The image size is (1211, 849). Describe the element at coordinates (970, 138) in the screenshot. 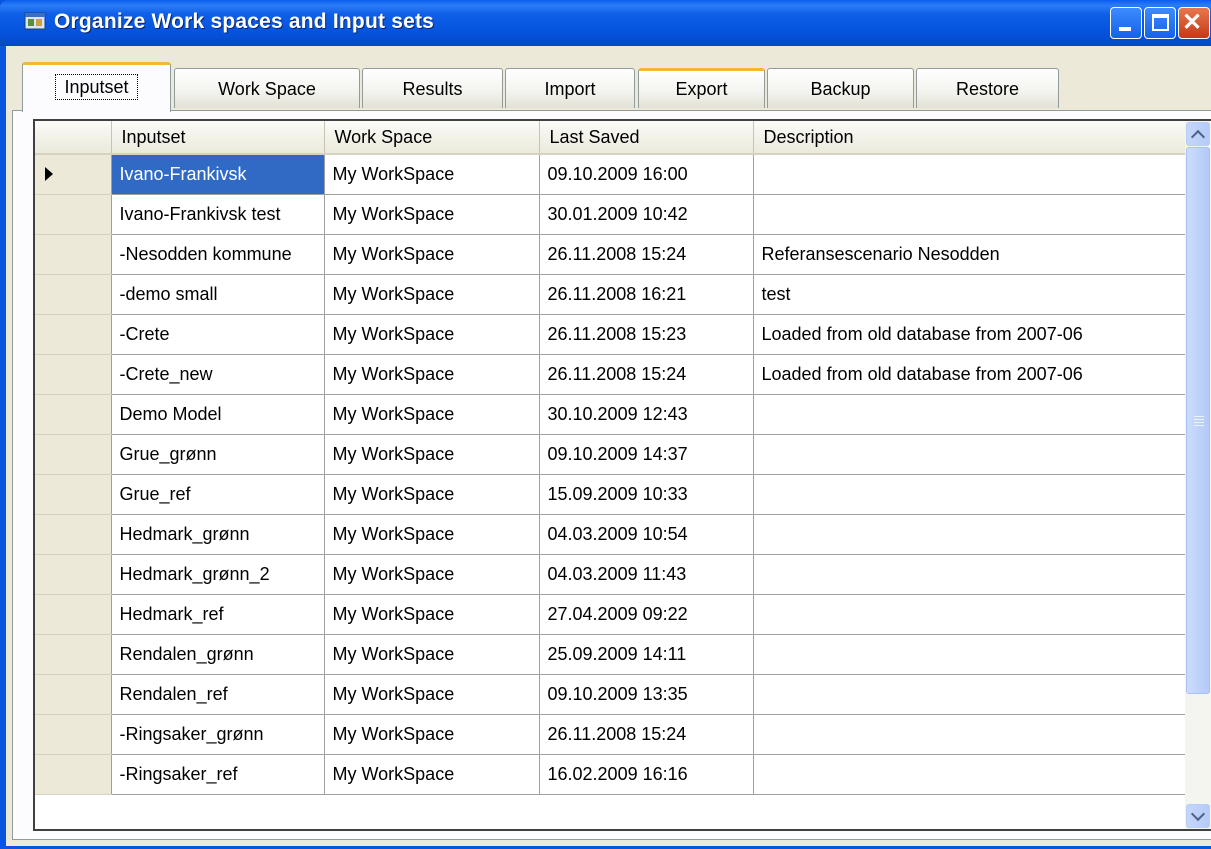

I see `column-header-description: Description` at that location.